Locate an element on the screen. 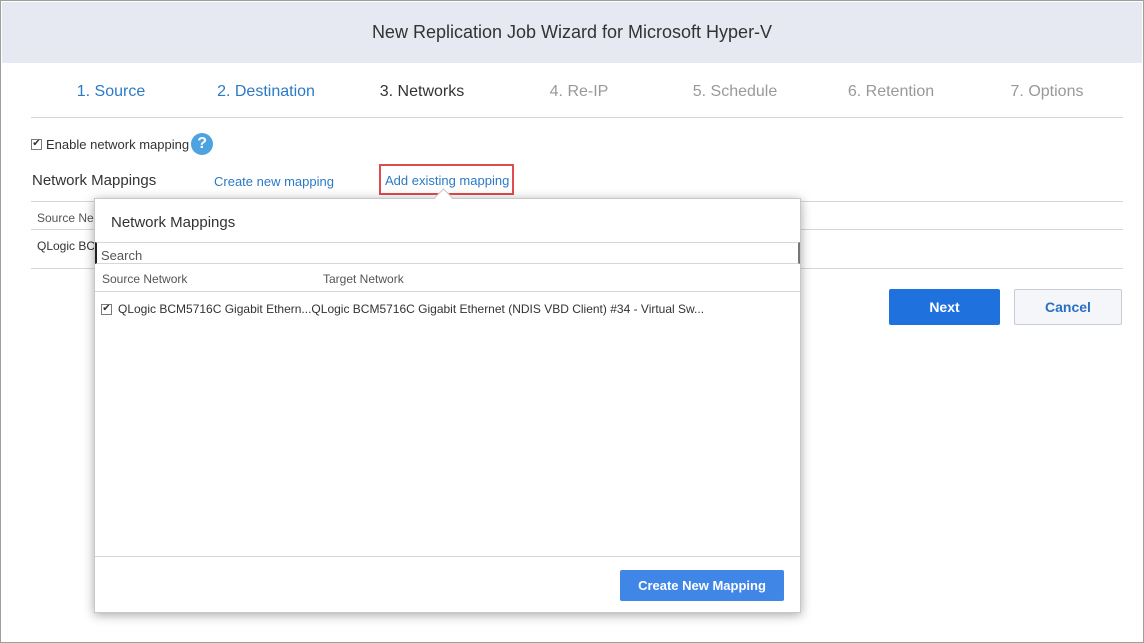 This screenshot has width=1144, height=643. cancel-button: Cancel is located at coordinates (1068, 307).